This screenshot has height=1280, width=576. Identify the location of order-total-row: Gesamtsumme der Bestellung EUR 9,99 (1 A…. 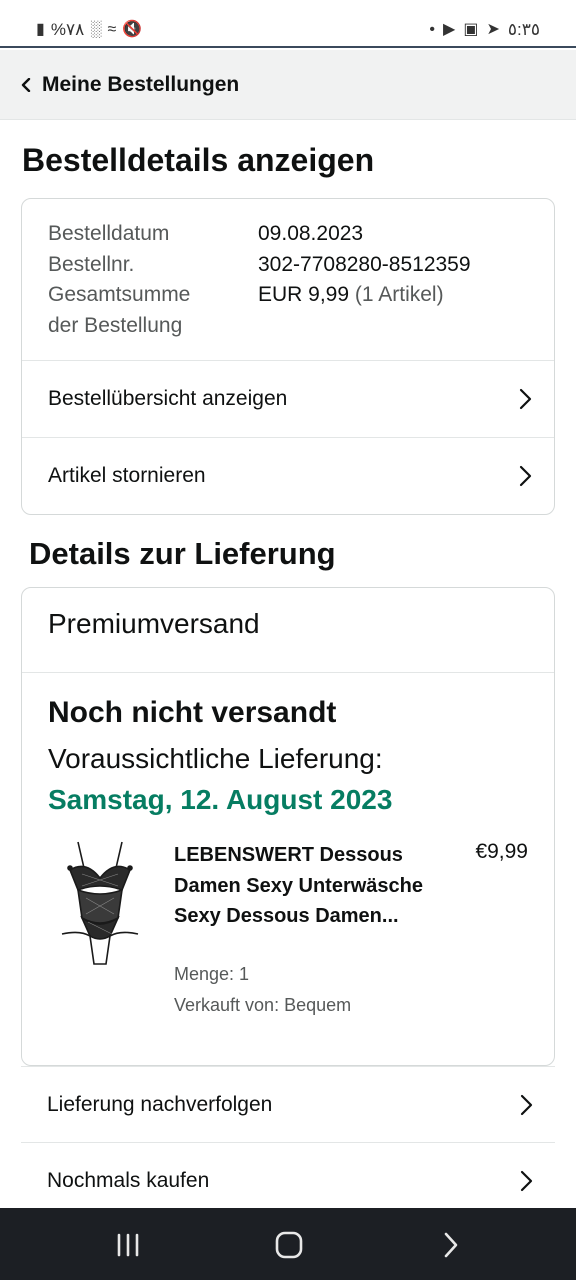
(293, 310).